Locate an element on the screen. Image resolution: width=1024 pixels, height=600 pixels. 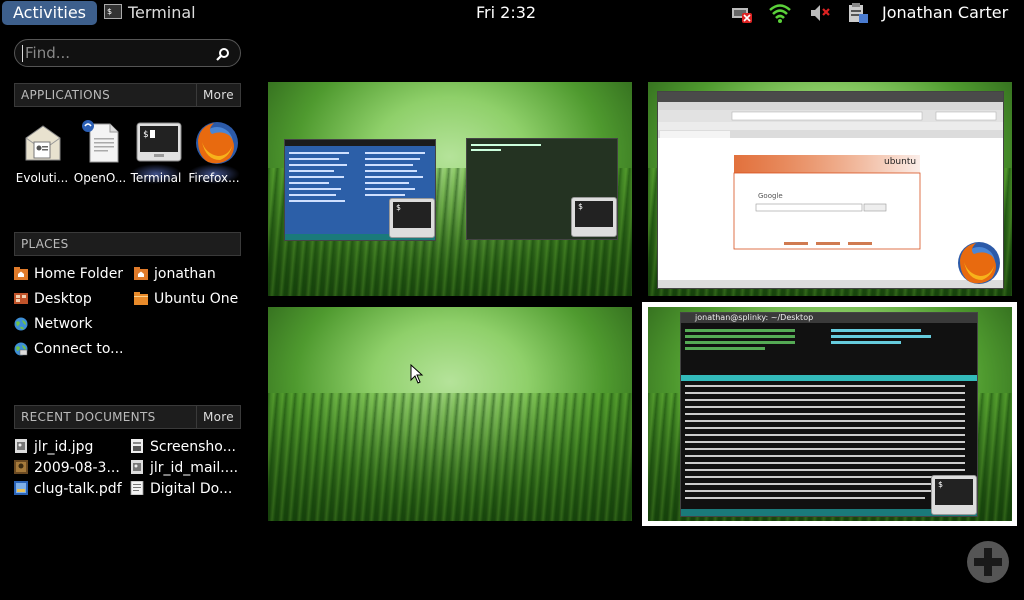
app-label: Terminal is located at coordinates (156, 178).